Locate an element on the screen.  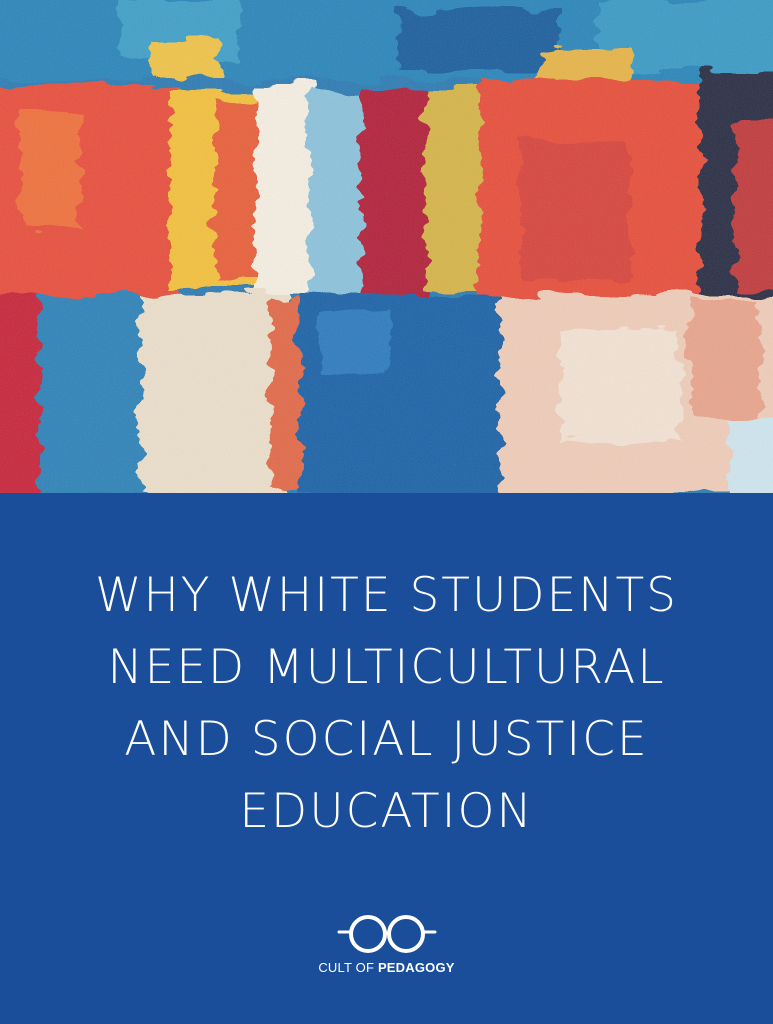
glasses-icon is located at coordinates (386, 934).